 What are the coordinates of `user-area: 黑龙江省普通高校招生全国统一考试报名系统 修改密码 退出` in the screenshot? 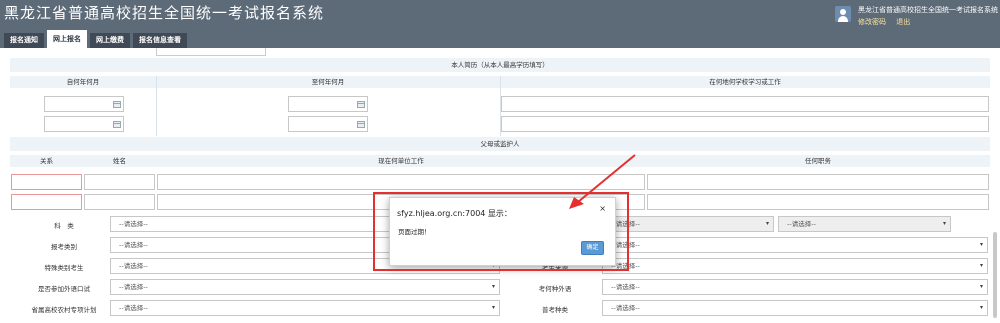 It's located at (917, 17).